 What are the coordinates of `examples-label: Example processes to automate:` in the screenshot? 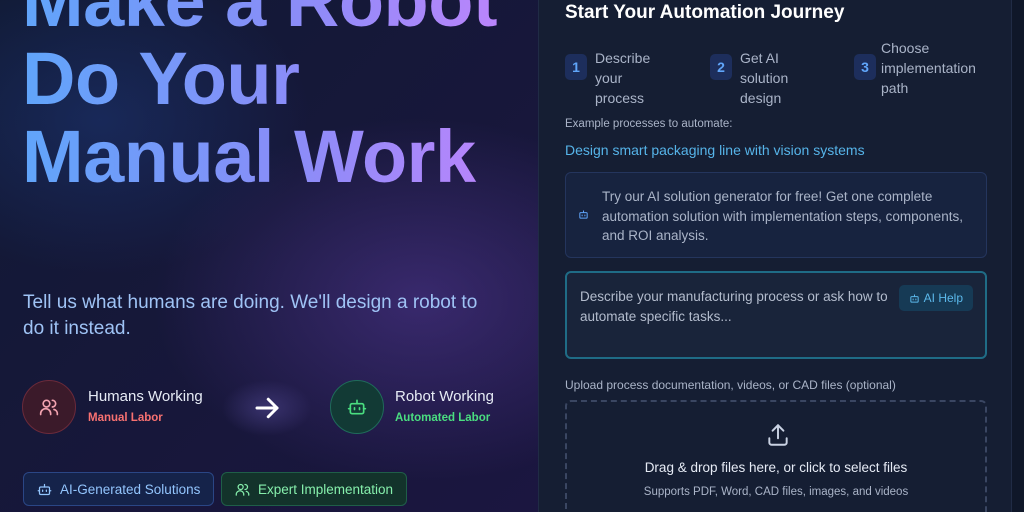 It's located at (649, 124).